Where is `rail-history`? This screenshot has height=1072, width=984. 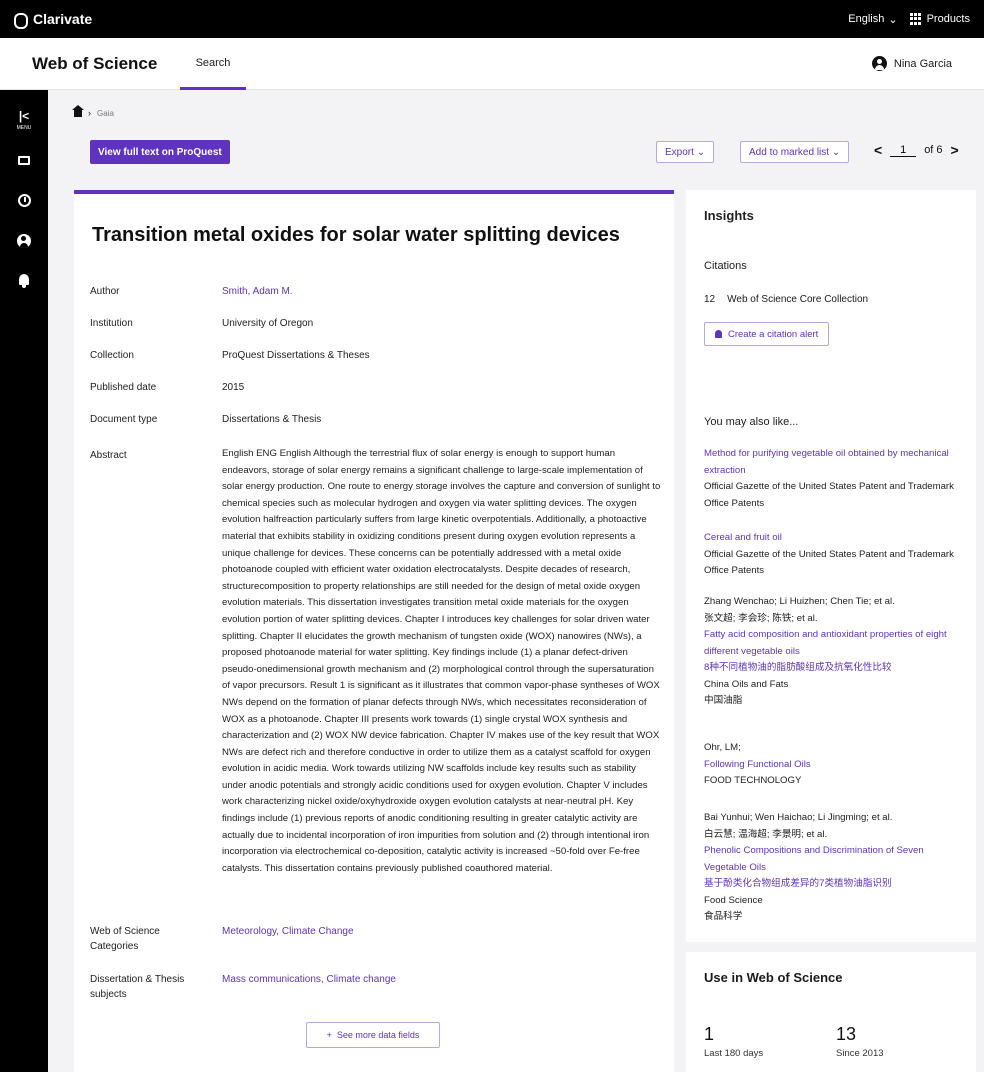 rail-history is located at coordinates (24, 200).